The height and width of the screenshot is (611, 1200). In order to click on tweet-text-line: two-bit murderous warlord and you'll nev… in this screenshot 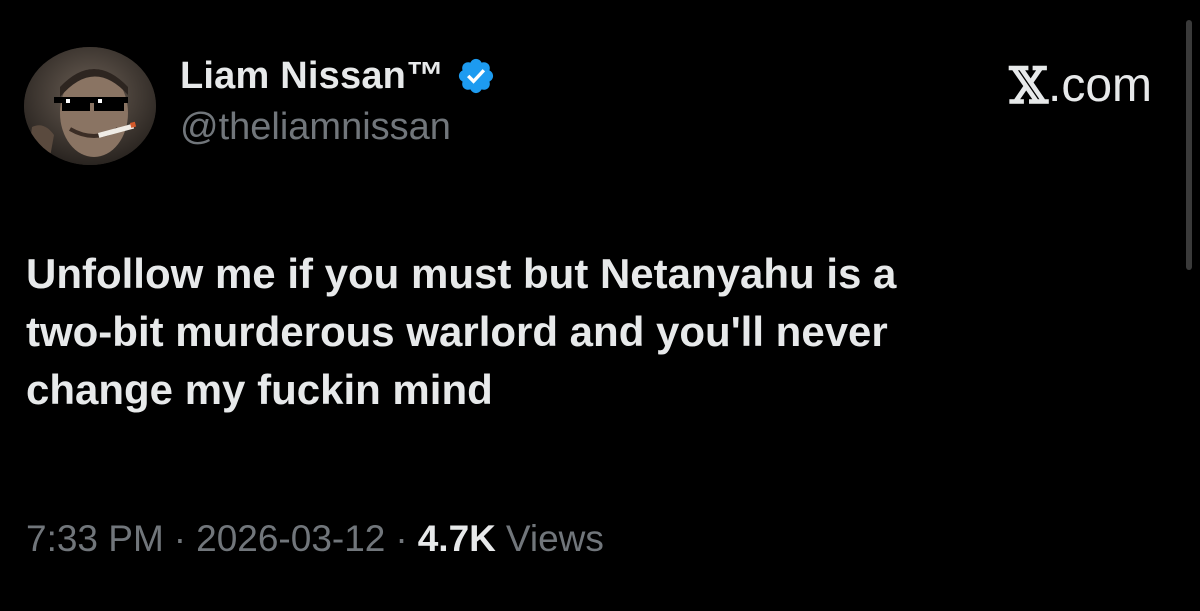, I will do `click(457, 331)`.